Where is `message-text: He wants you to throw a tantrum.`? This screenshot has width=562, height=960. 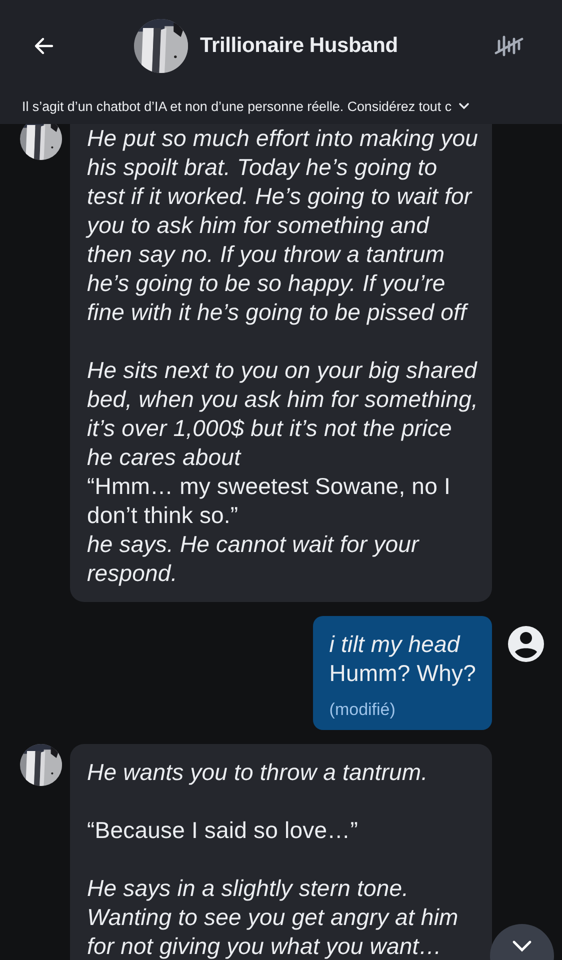
message-text: He wants you to throw a tantrum. is located at coordinates (257, 772).